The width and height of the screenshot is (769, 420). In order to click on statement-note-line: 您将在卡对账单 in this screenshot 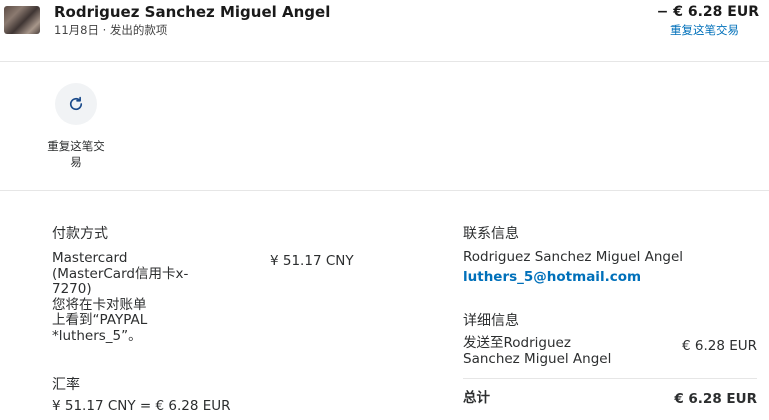, I will do `click(99, 304)`.